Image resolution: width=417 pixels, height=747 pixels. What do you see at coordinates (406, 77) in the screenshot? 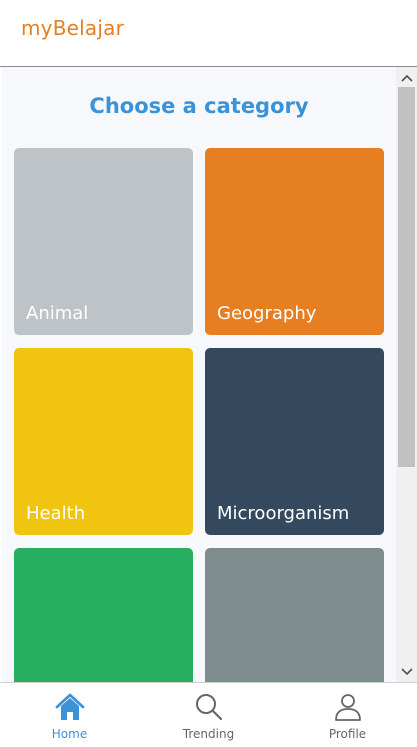
I see `scroll-up-icon` at bounding box center [406, 77].